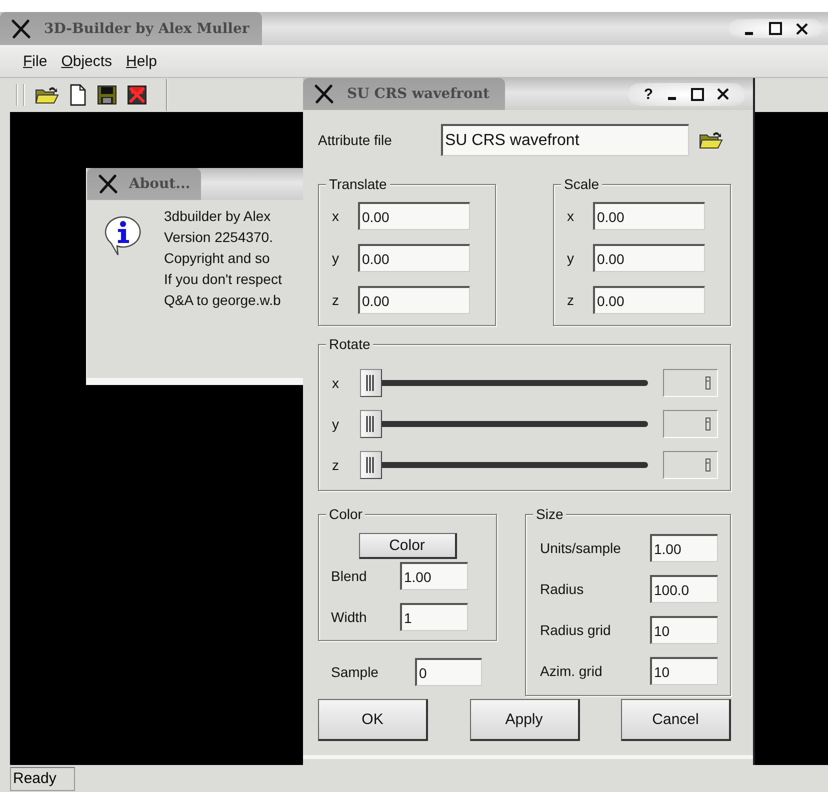  I want to click on about-text-line: If you don't respect, so click(223, 279).